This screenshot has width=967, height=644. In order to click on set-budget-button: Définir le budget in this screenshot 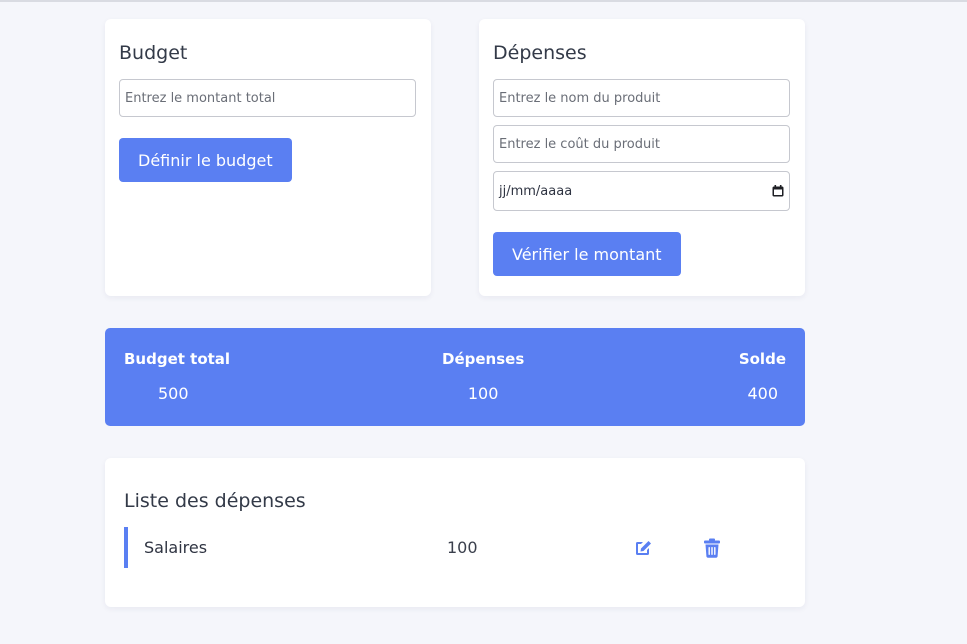, I will do `click(205, 160)`.